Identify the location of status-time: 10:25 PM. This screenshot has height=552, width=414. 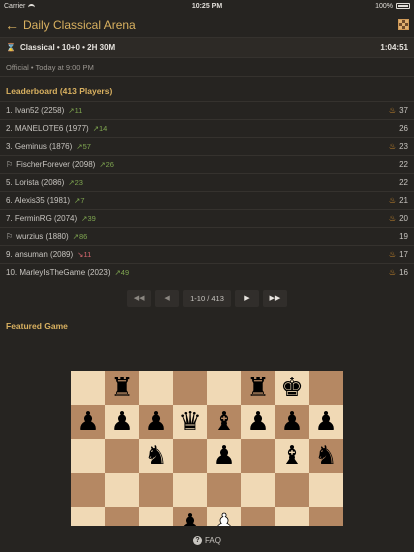
(207, 6).